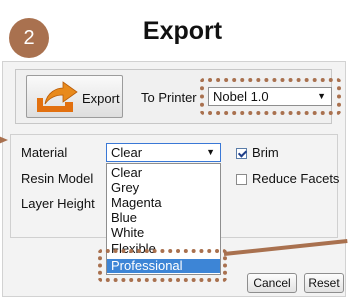 The height and width of the screenshot is (297, 349). Describe the element at coordinates (324, 283) in the screenshot. I see `reset-button: Reset` at that location.